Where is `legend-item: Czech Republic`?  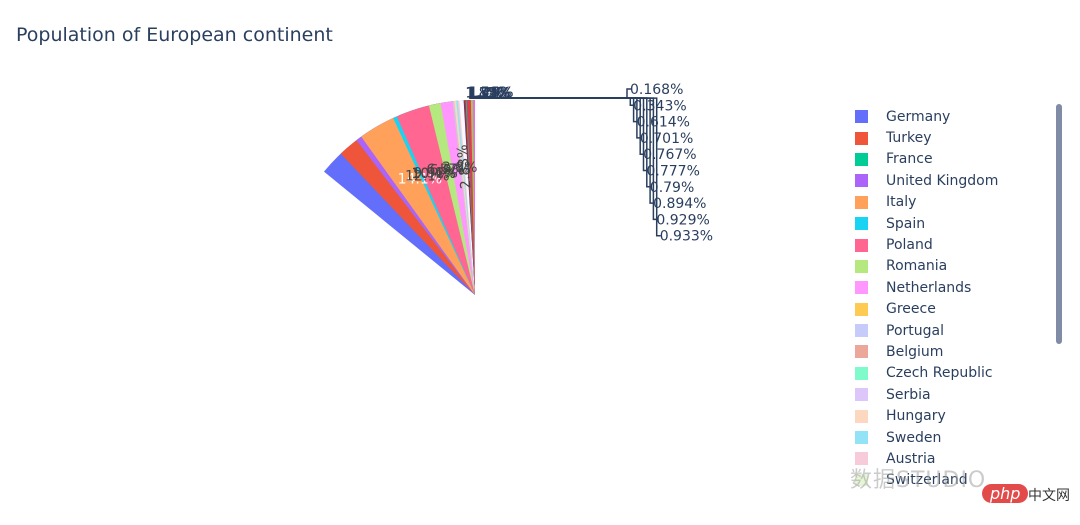
legend-item: Czech Republic is located at coordinates (950, 373).